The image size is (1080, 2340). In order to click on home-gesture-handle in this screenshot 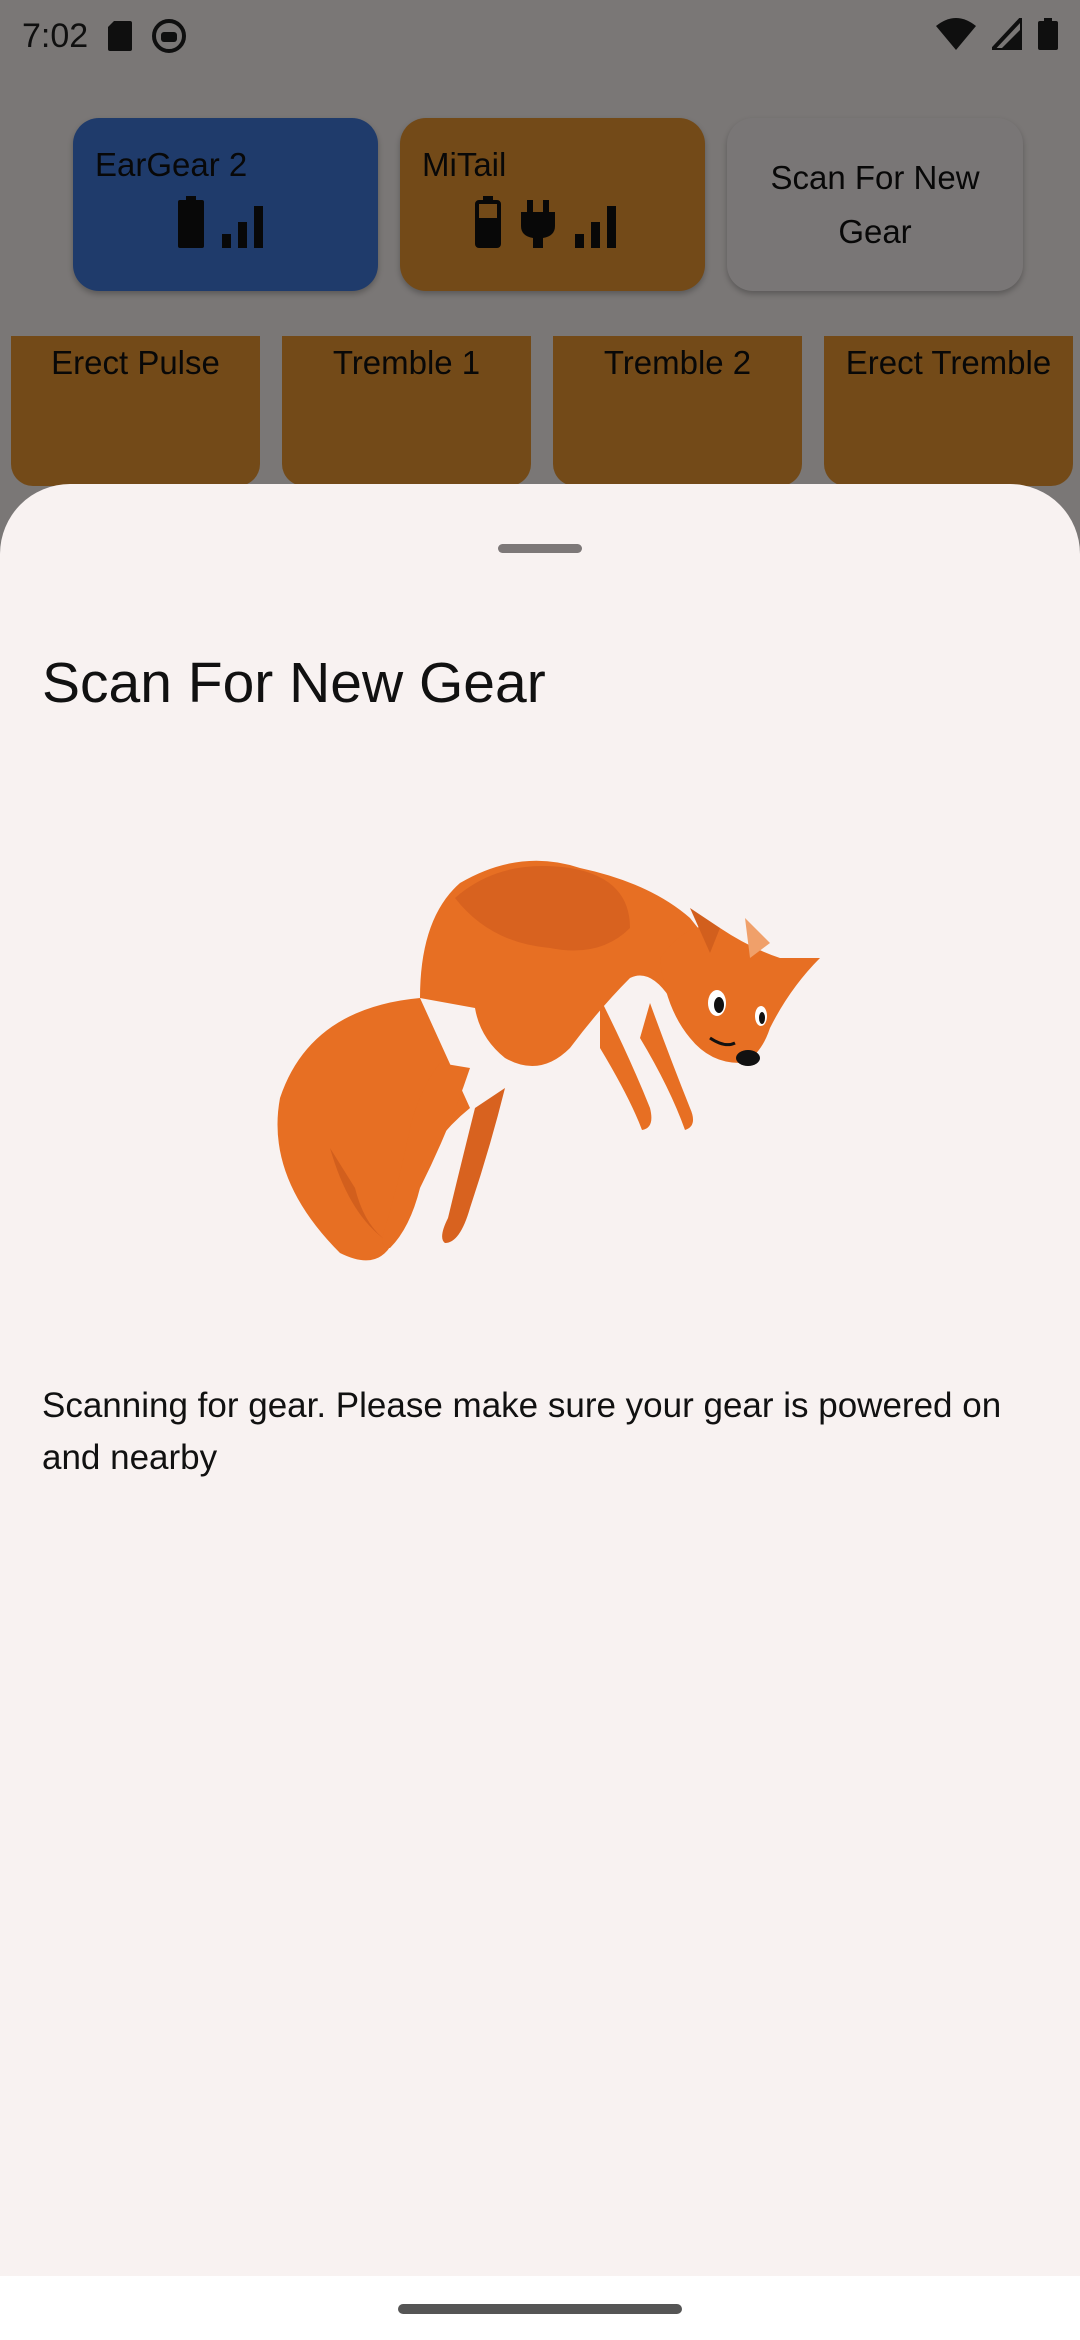, I will do `click(540, 2309)`.